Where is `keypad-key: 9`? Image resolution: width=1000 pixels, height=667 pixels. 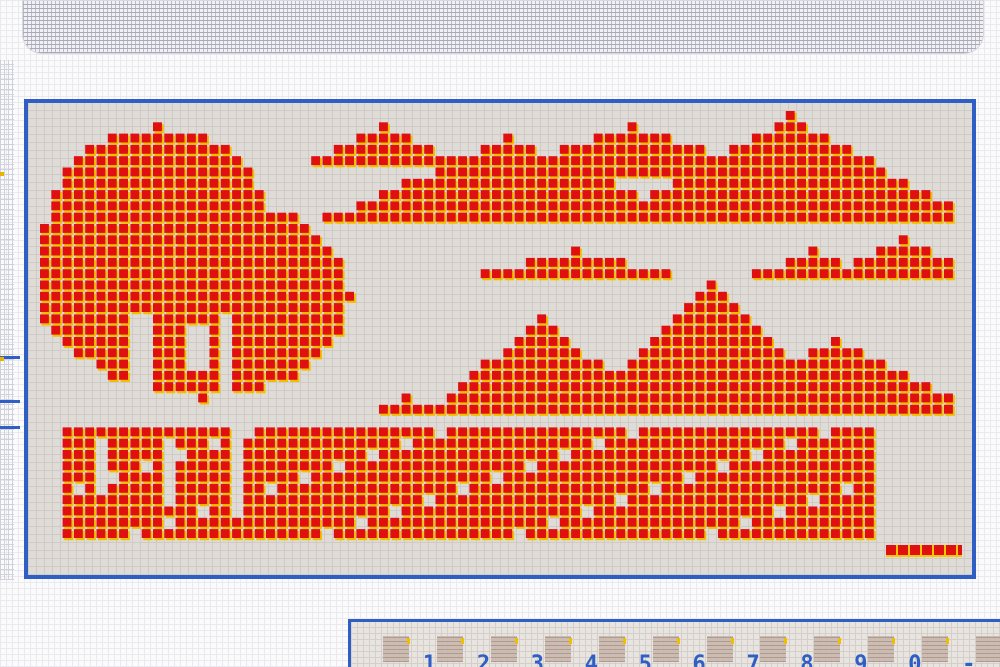 keypad-key: 9 is located at coordinates (873, 651).